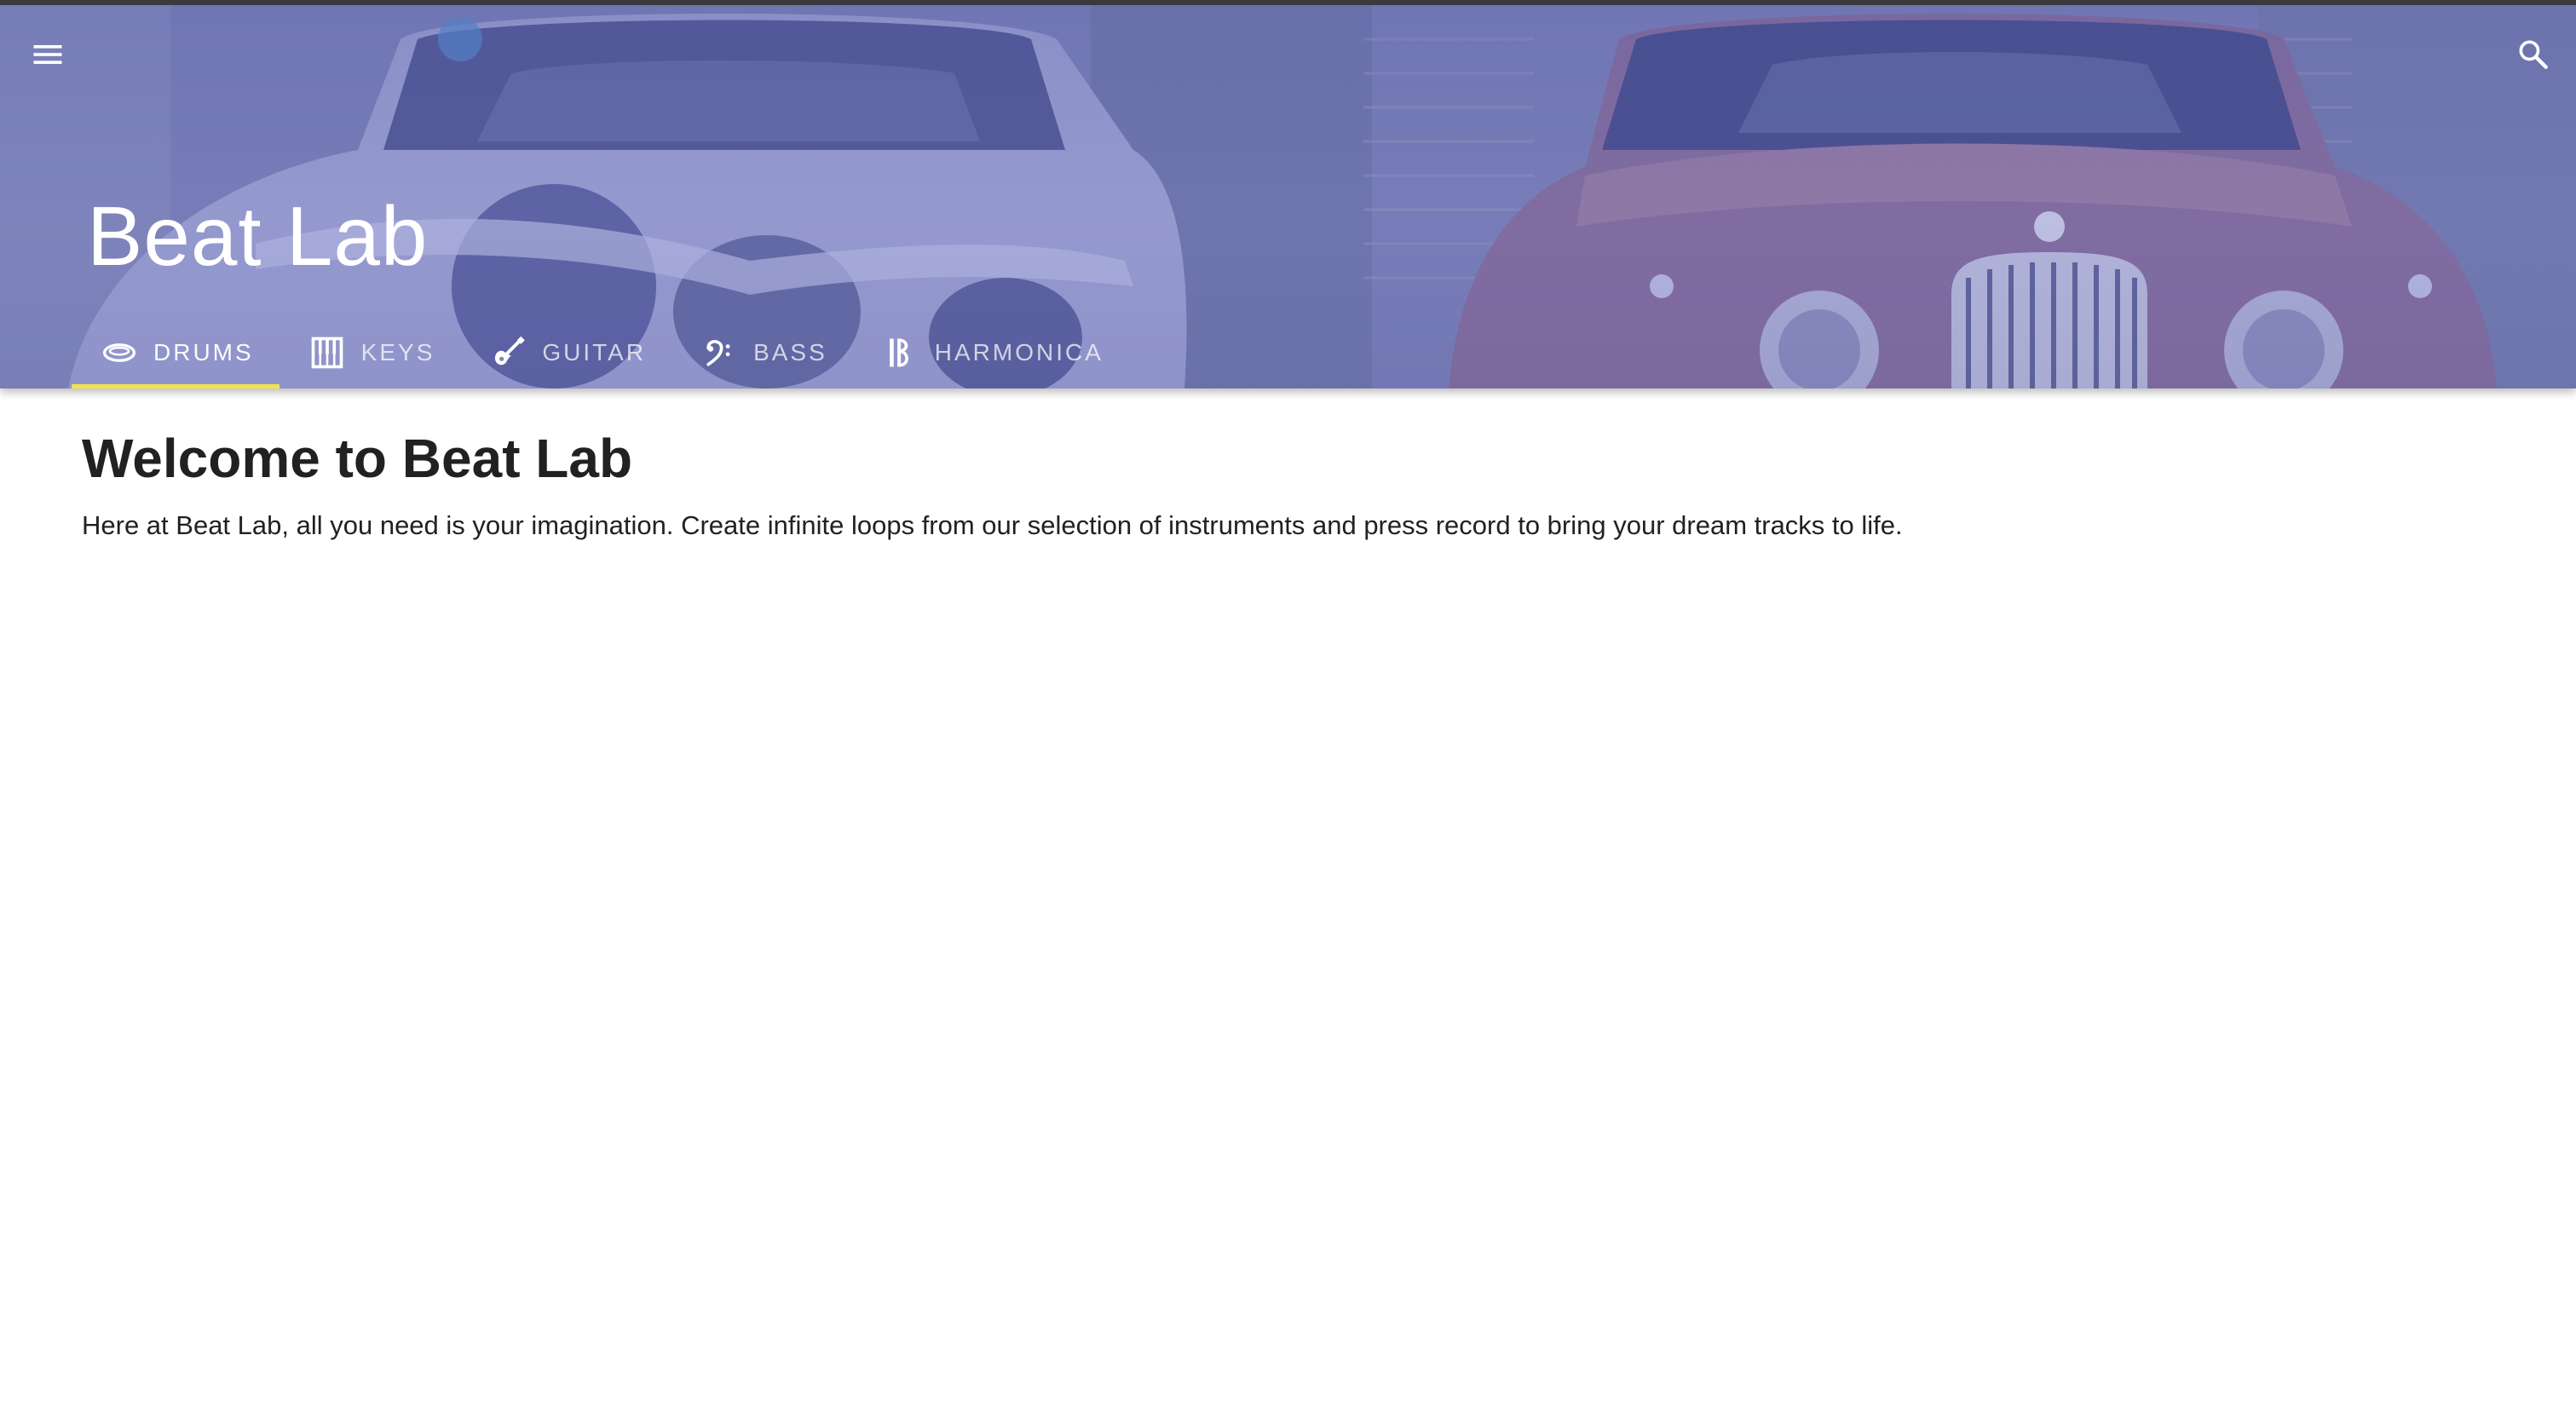  Describe the element at coordinates (1288, 2) in the screenshot. I see `window-top-border` at that location.